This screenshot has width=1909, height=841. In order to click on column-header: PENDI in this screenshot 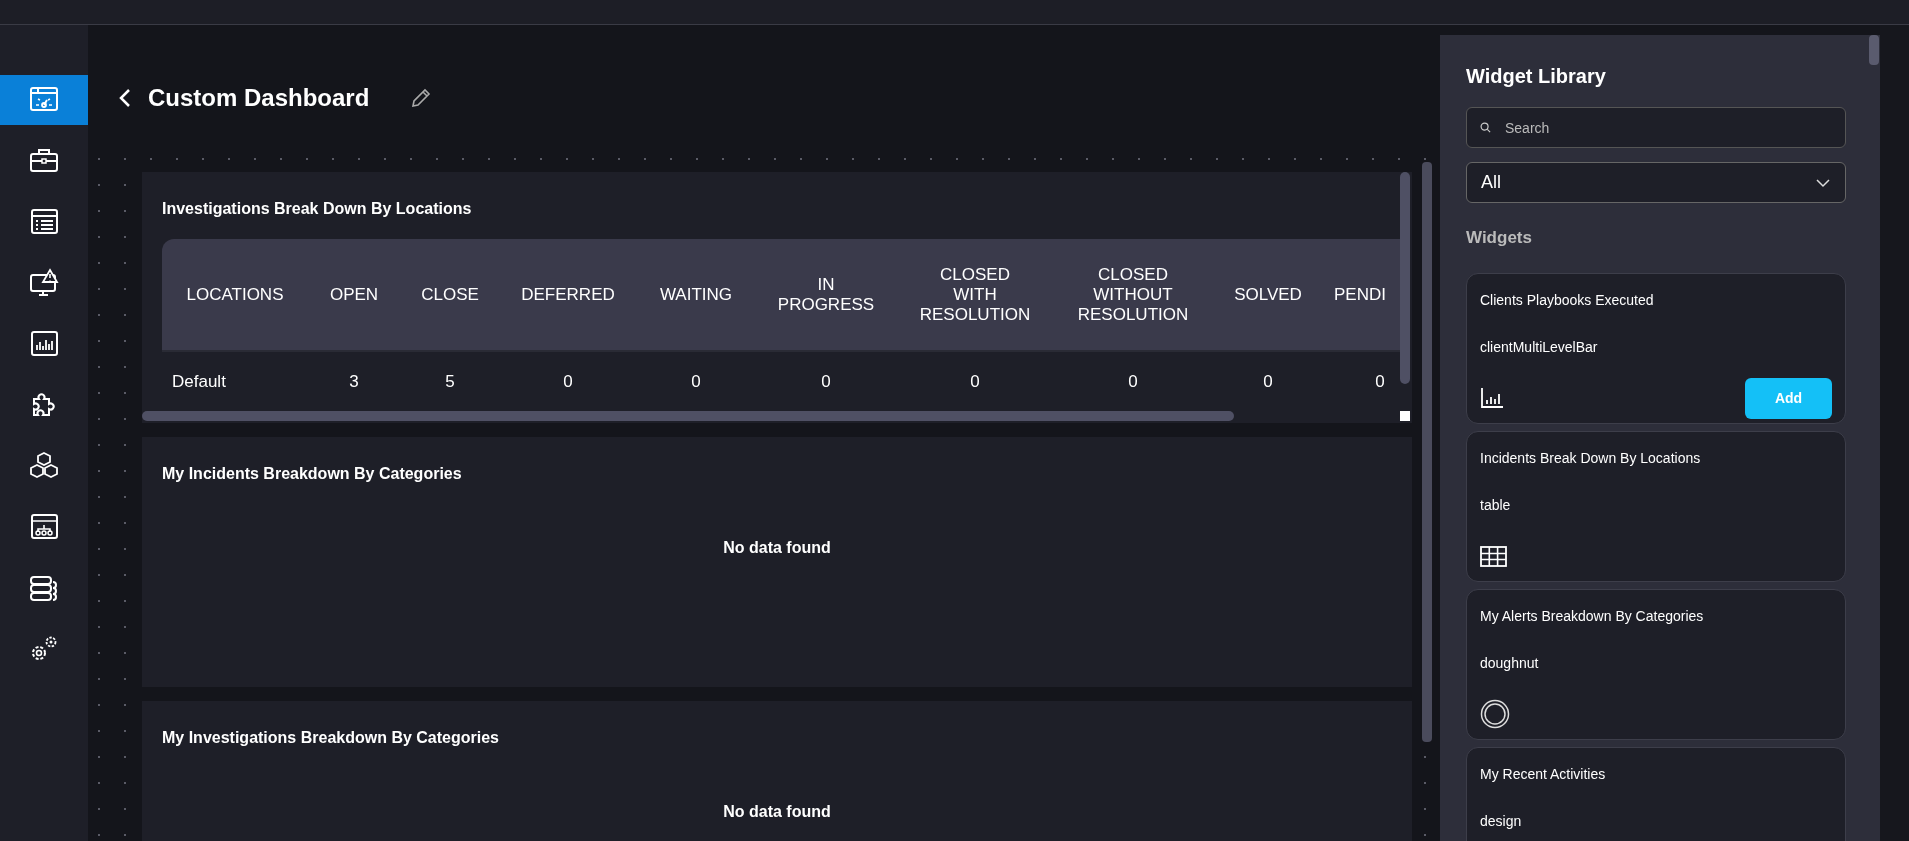, I will do `click(1362, 295)`.